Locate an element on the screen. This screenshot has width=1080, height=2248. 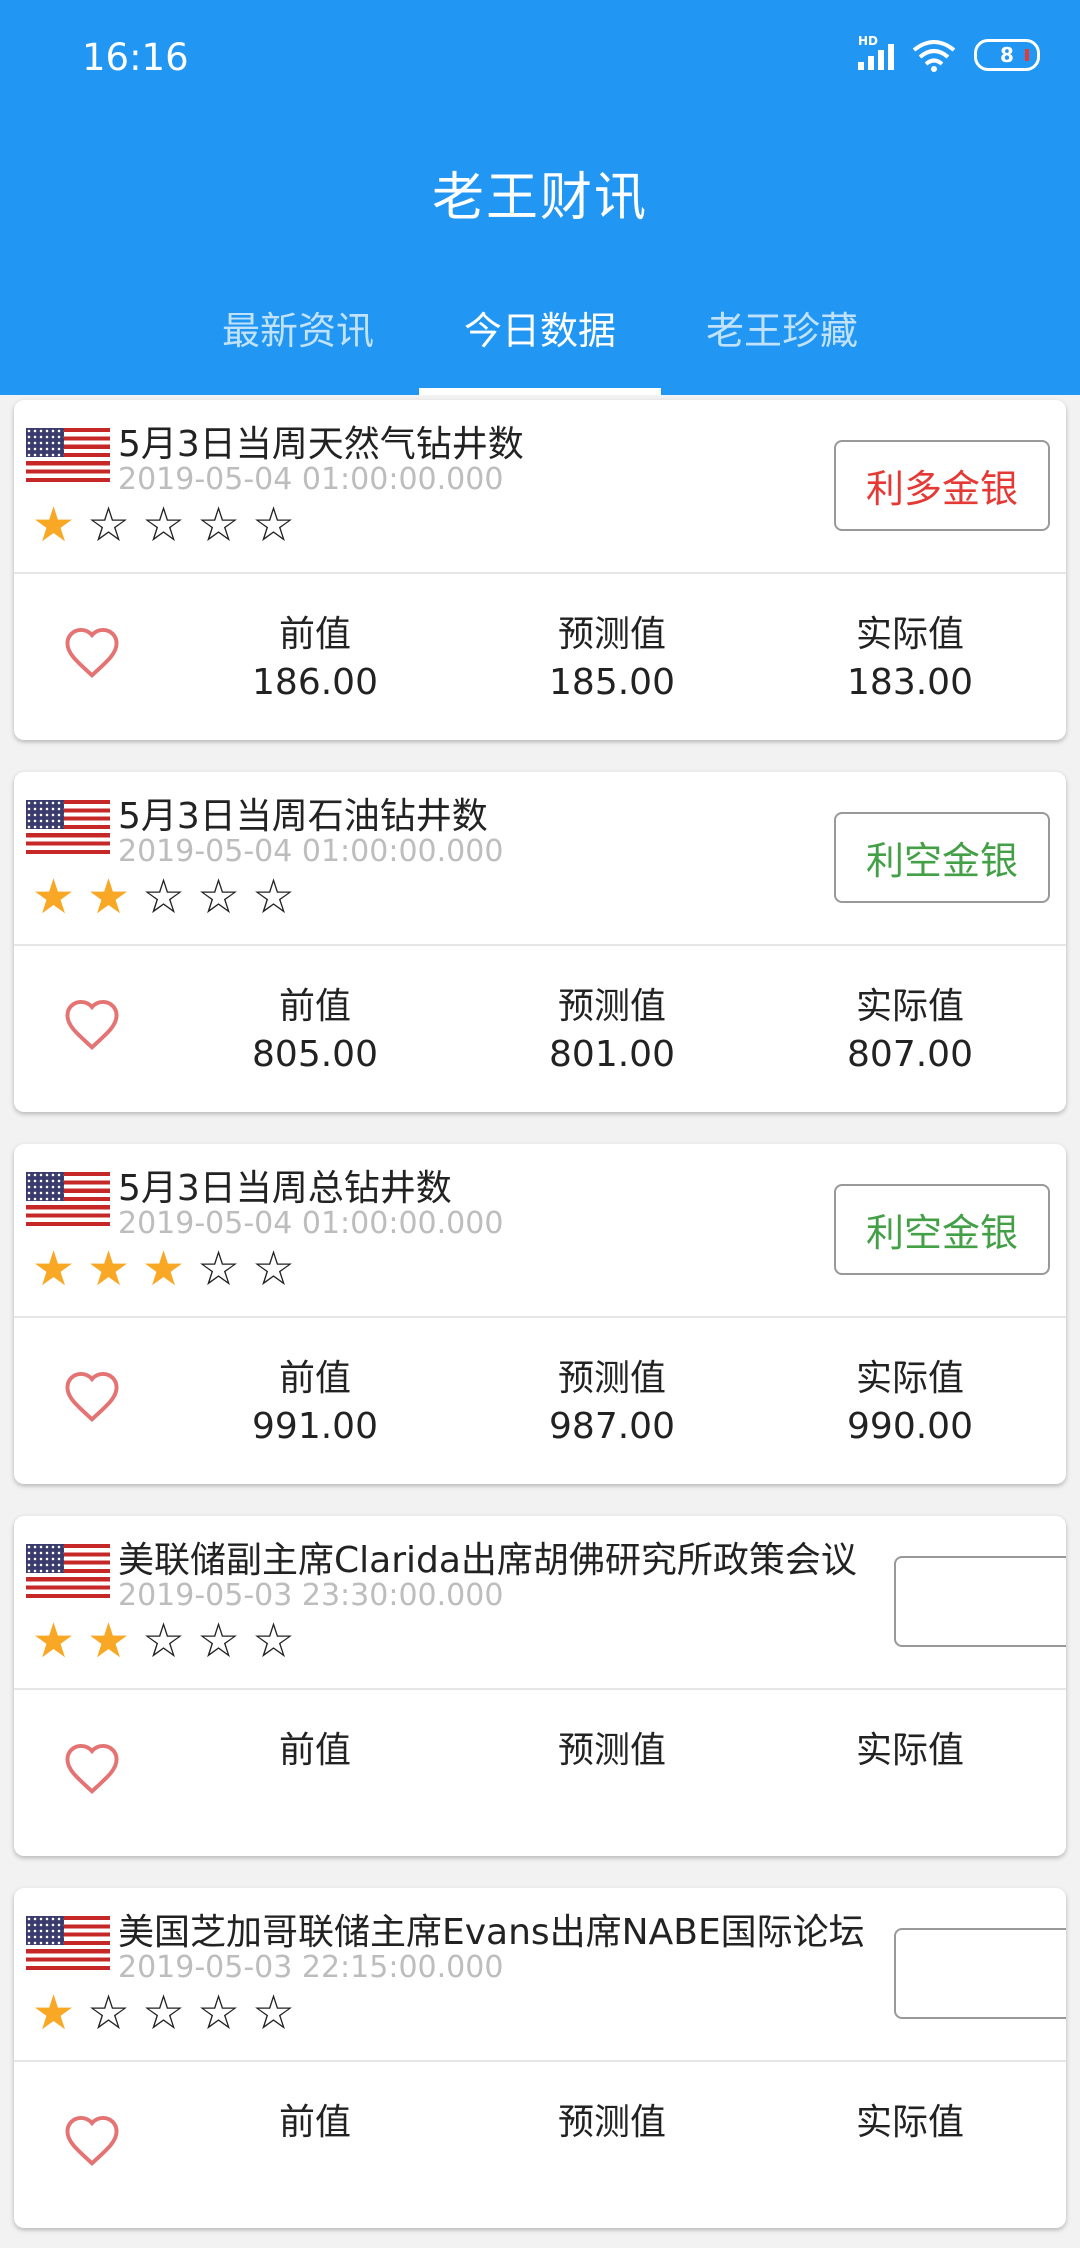
event-title: 美国芝加哥联储主席Evans出席NABE国际论坛 is located at coordinates (491, 1932).